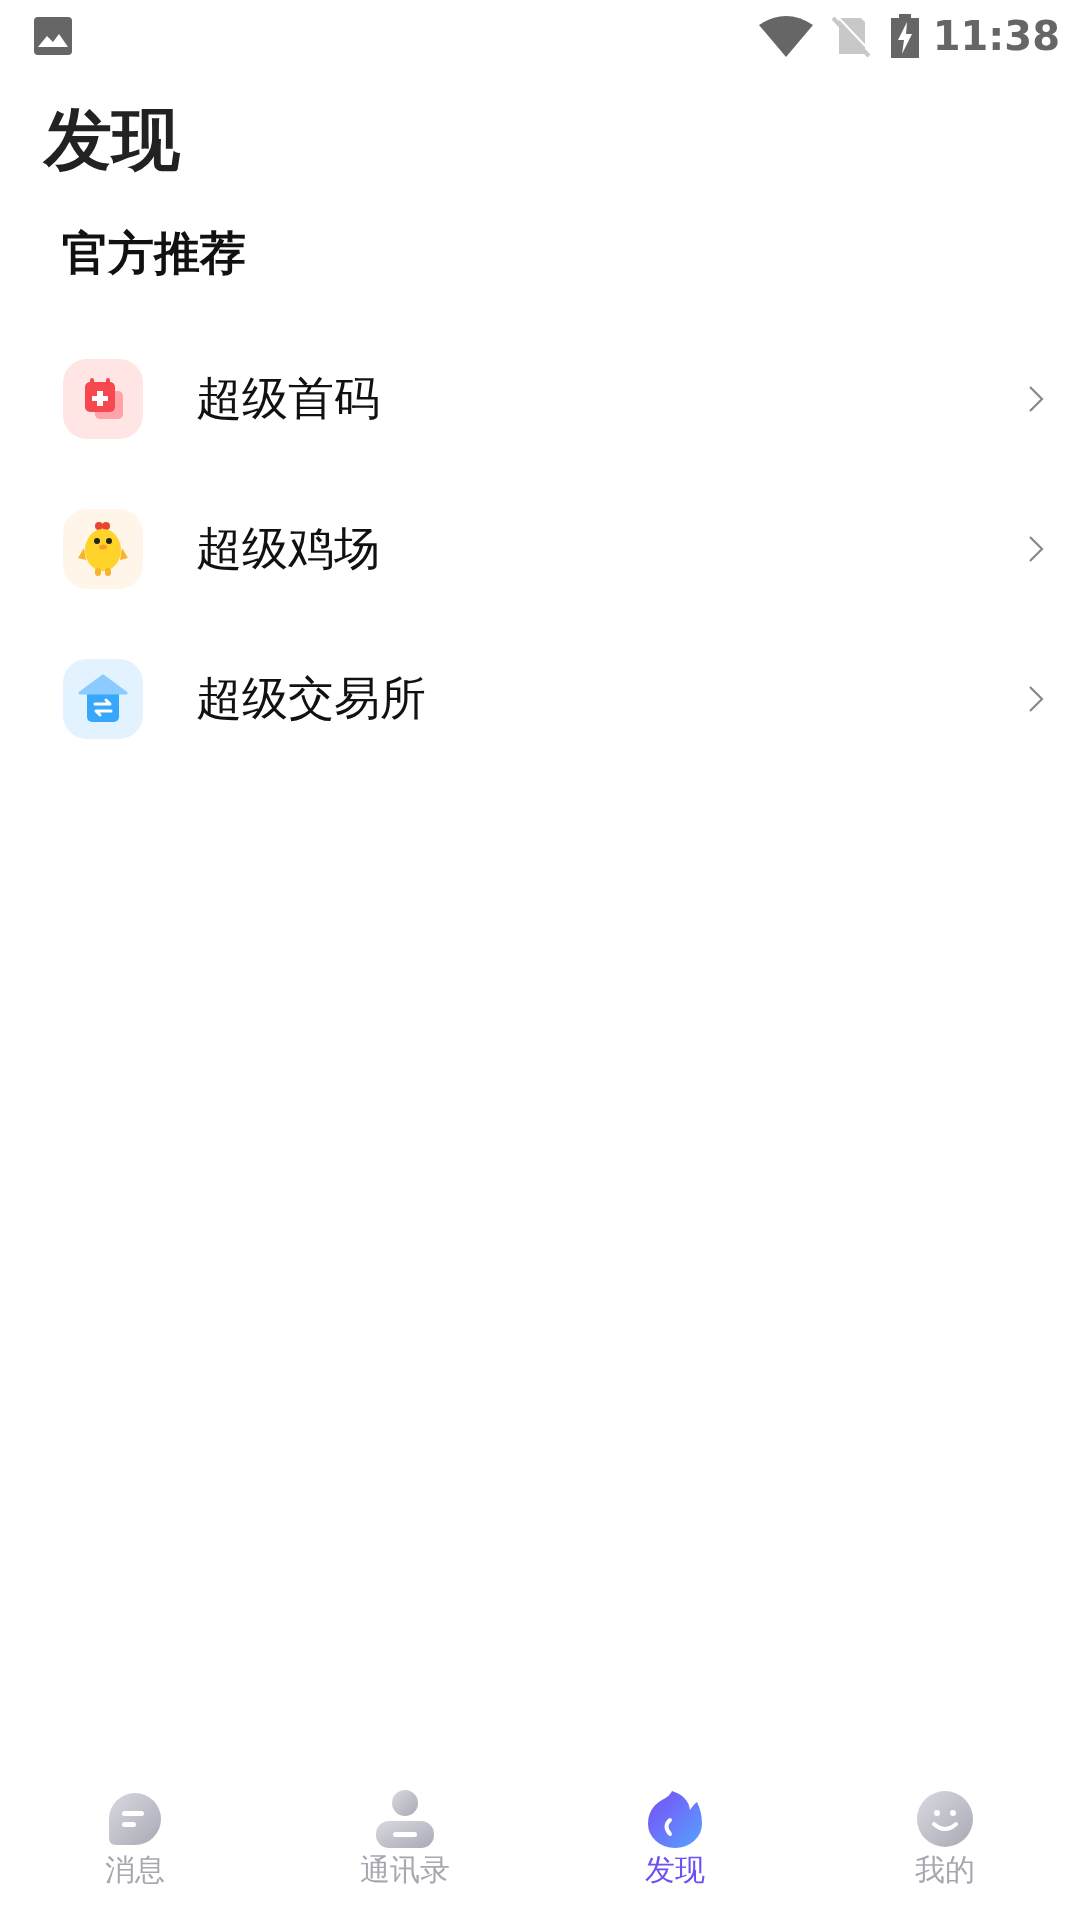  I want to click on nav-tab: 发现, so click(675, 1845).